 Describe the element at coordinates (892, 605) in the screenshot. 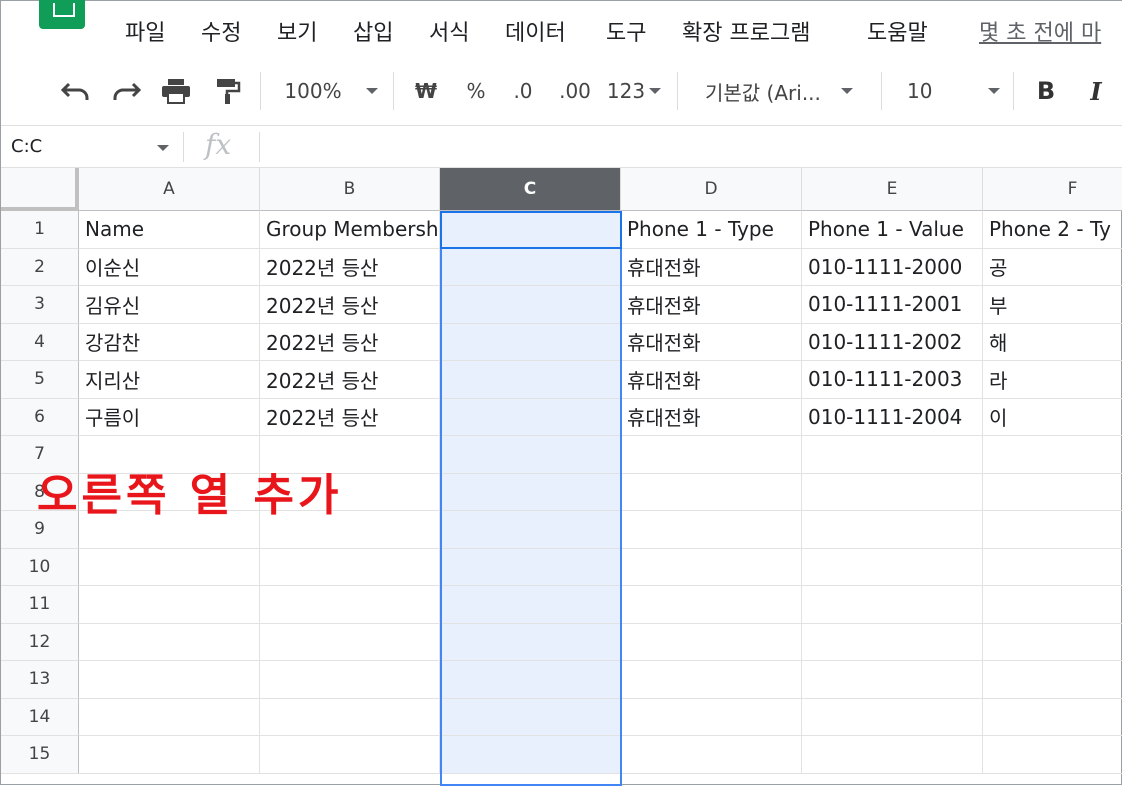

I see `cell-e11` at that location.